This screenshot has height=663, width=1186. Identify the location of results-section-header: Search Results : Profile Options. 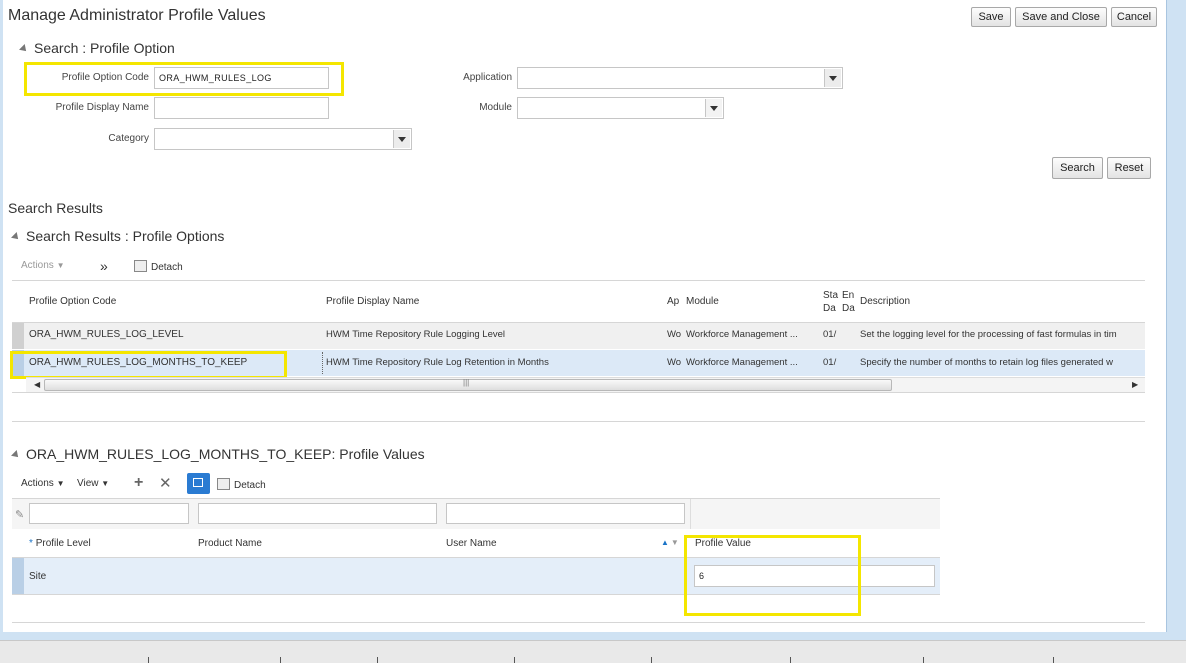
(118, 236).